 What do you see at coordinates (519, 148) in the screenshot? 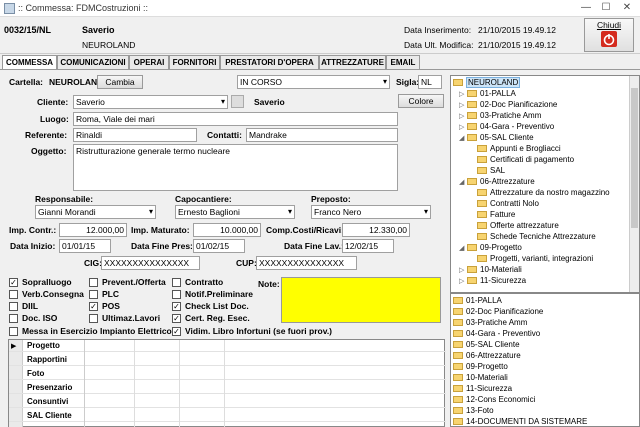
I see `tree-item: Appunti e Brogliacci` at bounding box center [519, 148].